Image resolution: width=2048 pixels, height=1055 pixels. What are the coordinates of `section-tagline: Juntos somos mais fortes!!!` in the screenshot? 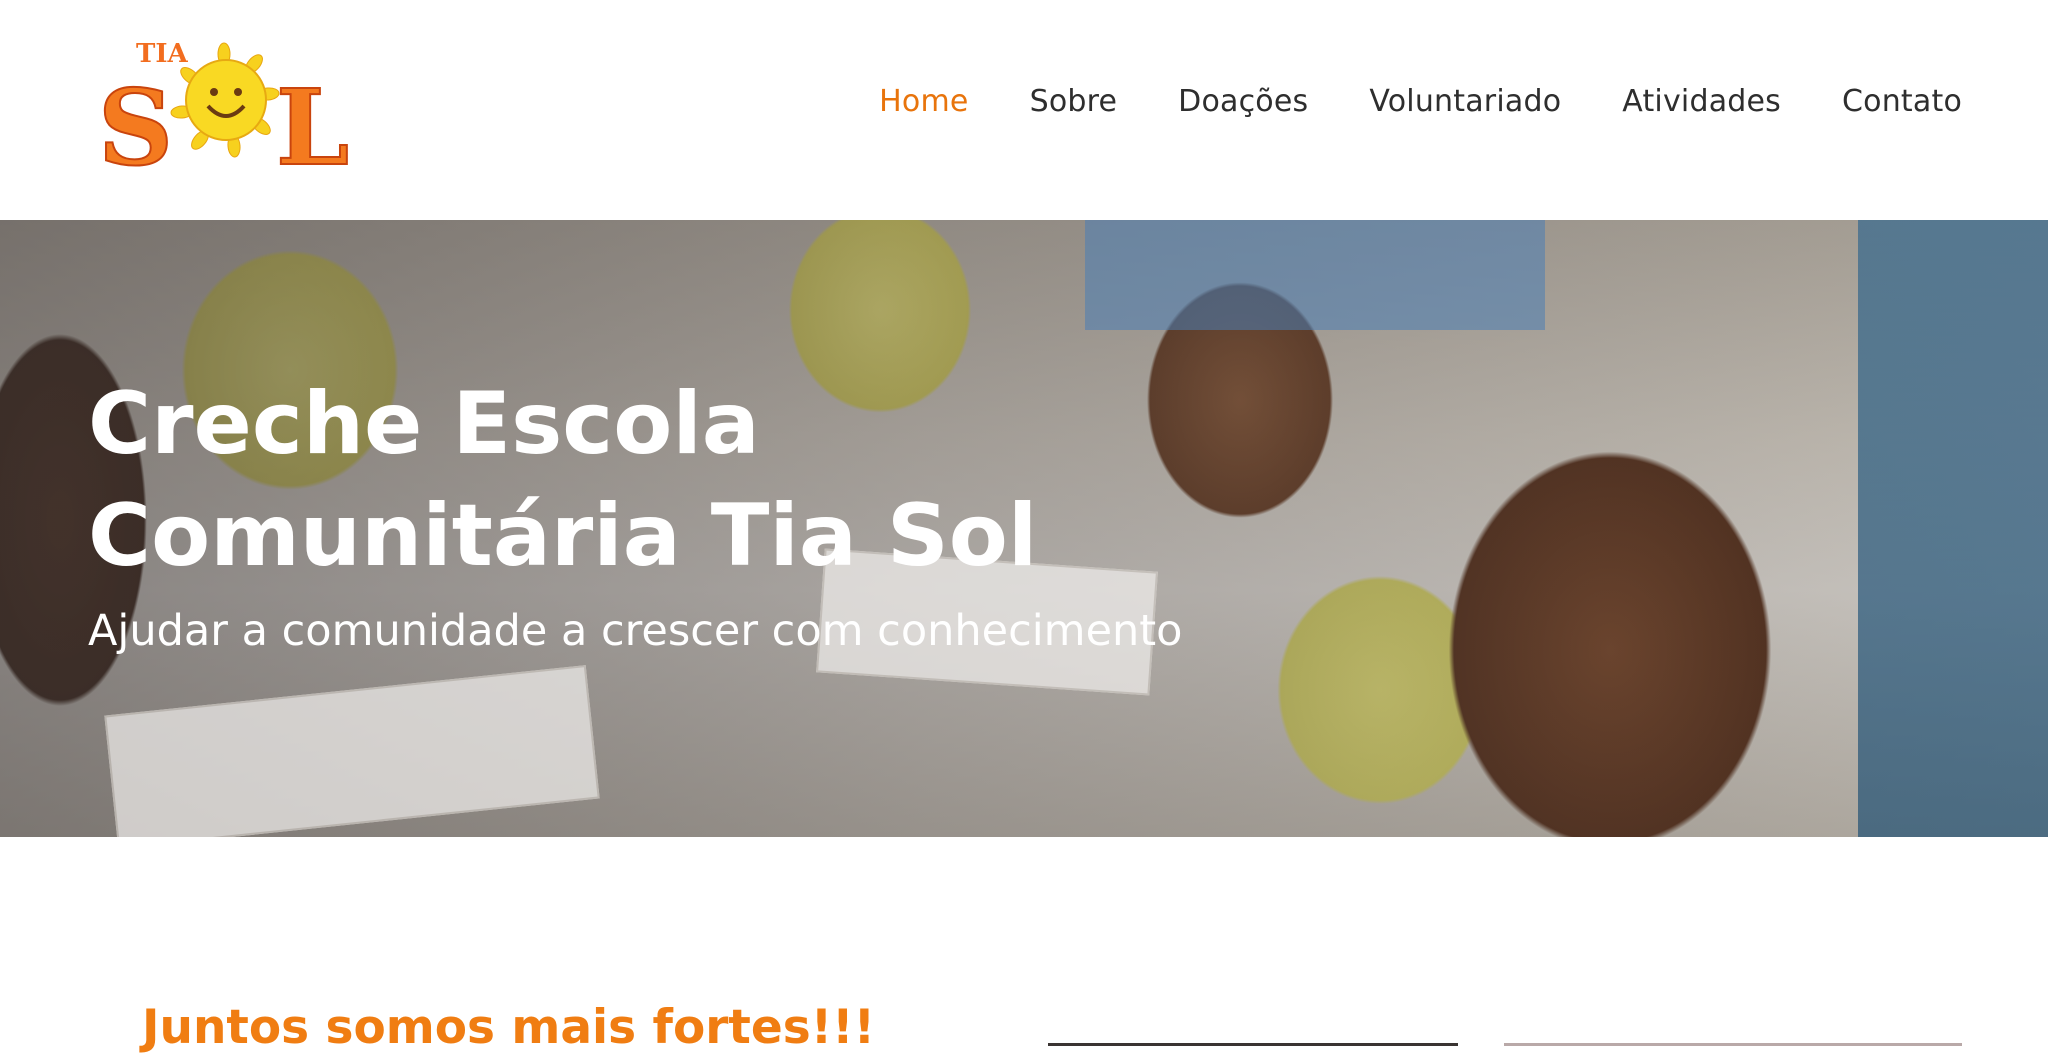 It's located at (509, 1027).